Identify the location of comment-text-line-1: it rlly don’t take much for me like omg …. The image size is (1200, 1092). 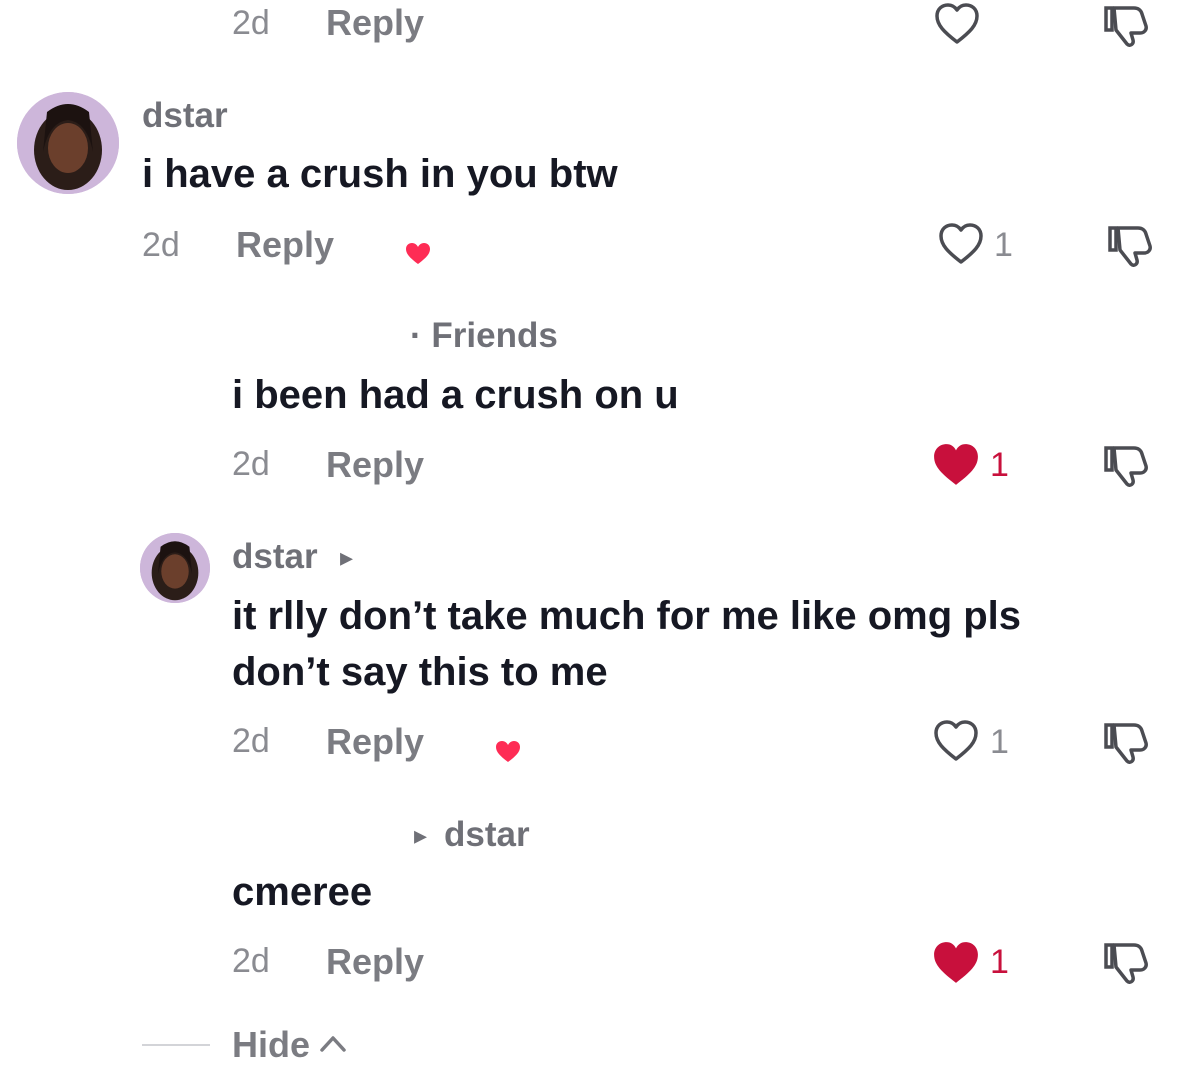
(627, 616).